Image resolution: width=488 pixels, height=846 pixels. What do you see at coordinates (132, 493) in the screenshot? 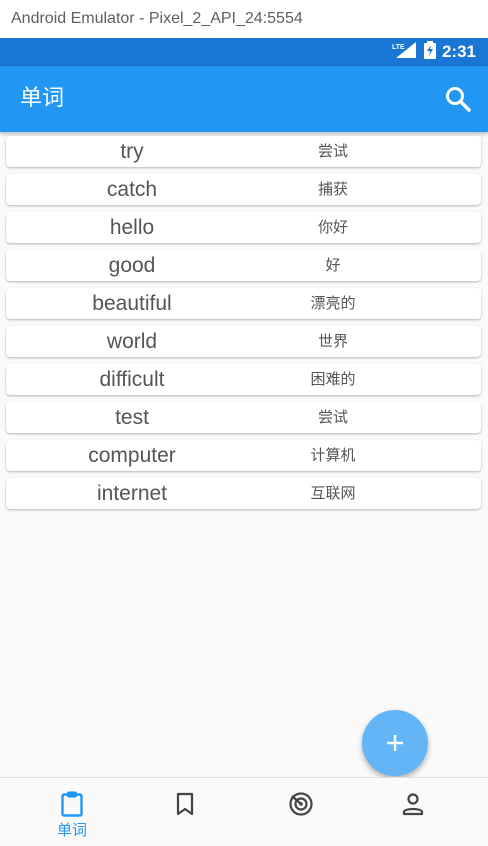
I see `word-text: internet` at bounding box center [132, 493].